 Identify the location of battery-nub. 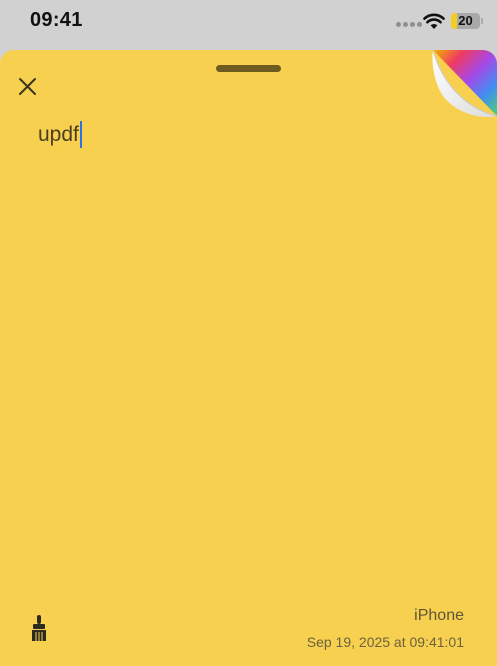
(482, 21).